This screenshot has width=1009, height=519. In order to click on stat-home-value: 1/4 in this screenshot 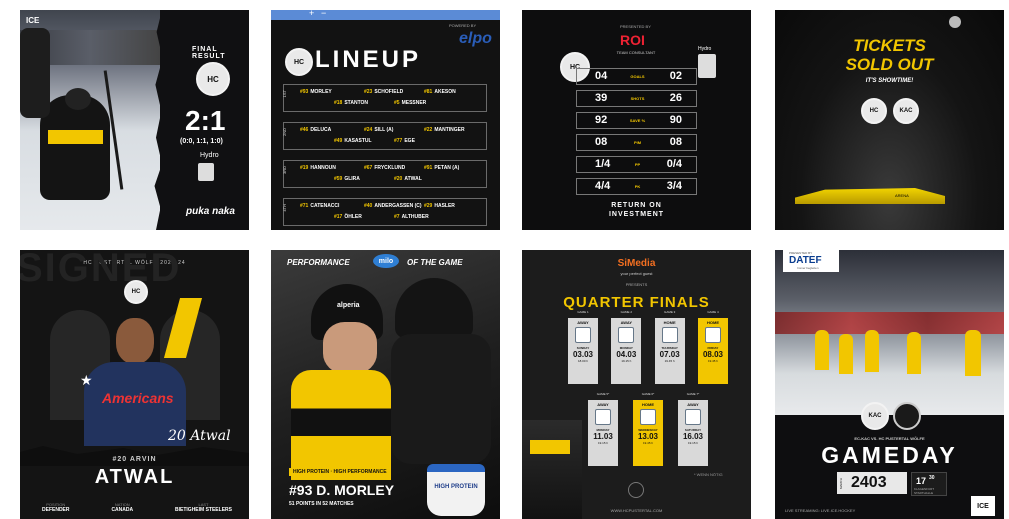, I will do `click(603, 164)`.